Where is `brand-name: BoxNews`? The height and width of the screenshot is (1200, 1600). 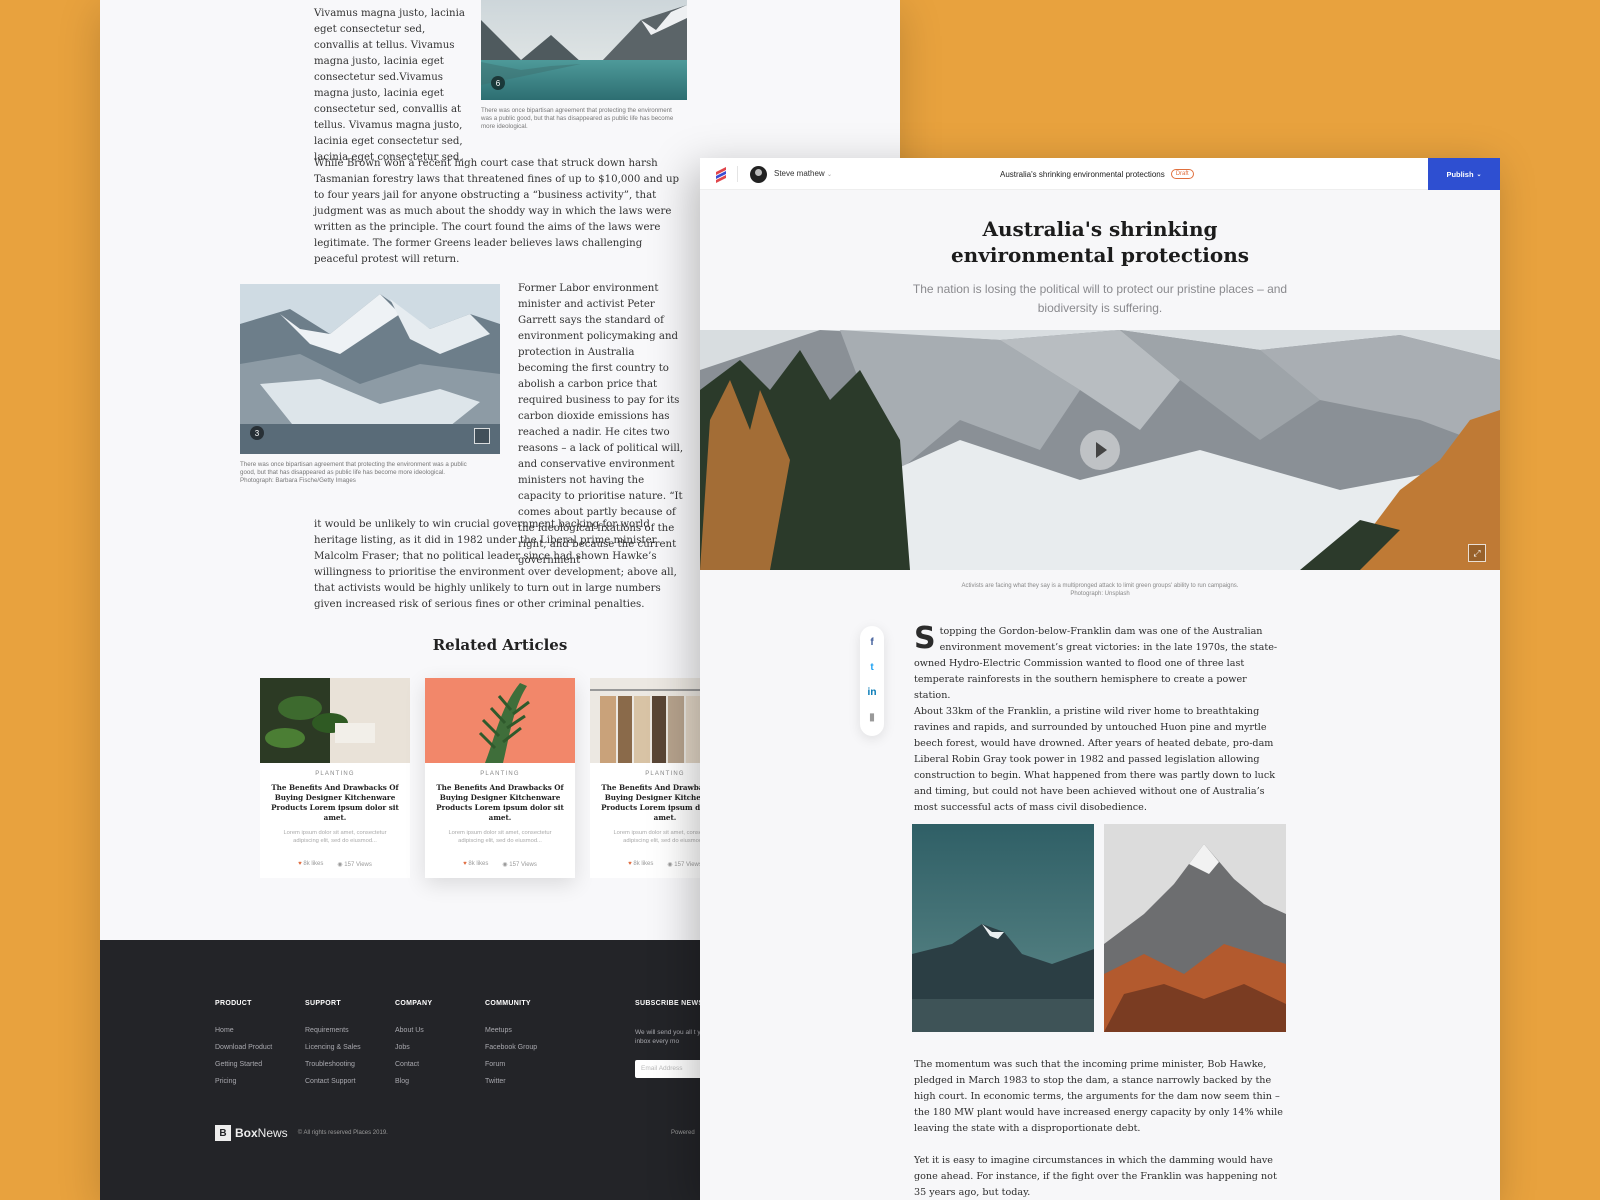
brand-name: BoxNews is located at coordinates (261, 1133).